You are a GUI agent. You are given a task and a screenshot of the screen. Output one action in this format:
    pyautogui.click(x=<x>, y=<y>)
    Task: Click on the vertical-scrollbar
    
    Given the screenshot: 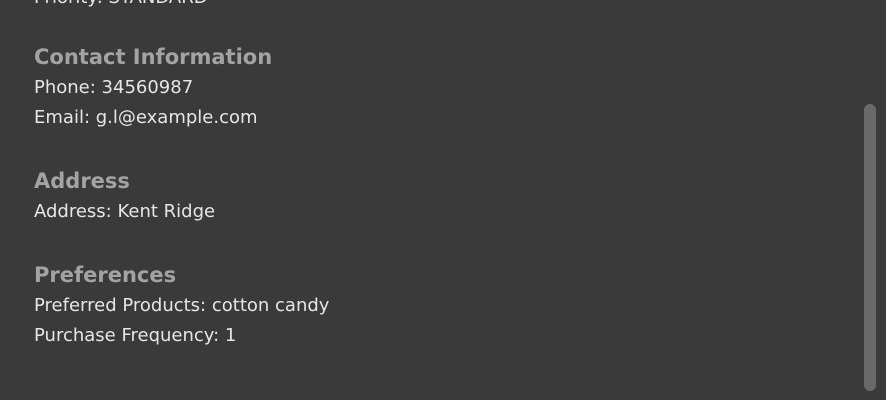 What is the action you would take?
    pyautogui.click(x=871, y=200)
    